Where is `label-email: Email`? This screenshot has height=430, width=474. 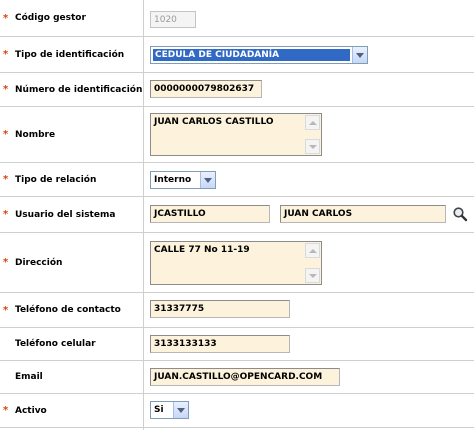 label-email: Email is located at coordinates (29, 377).